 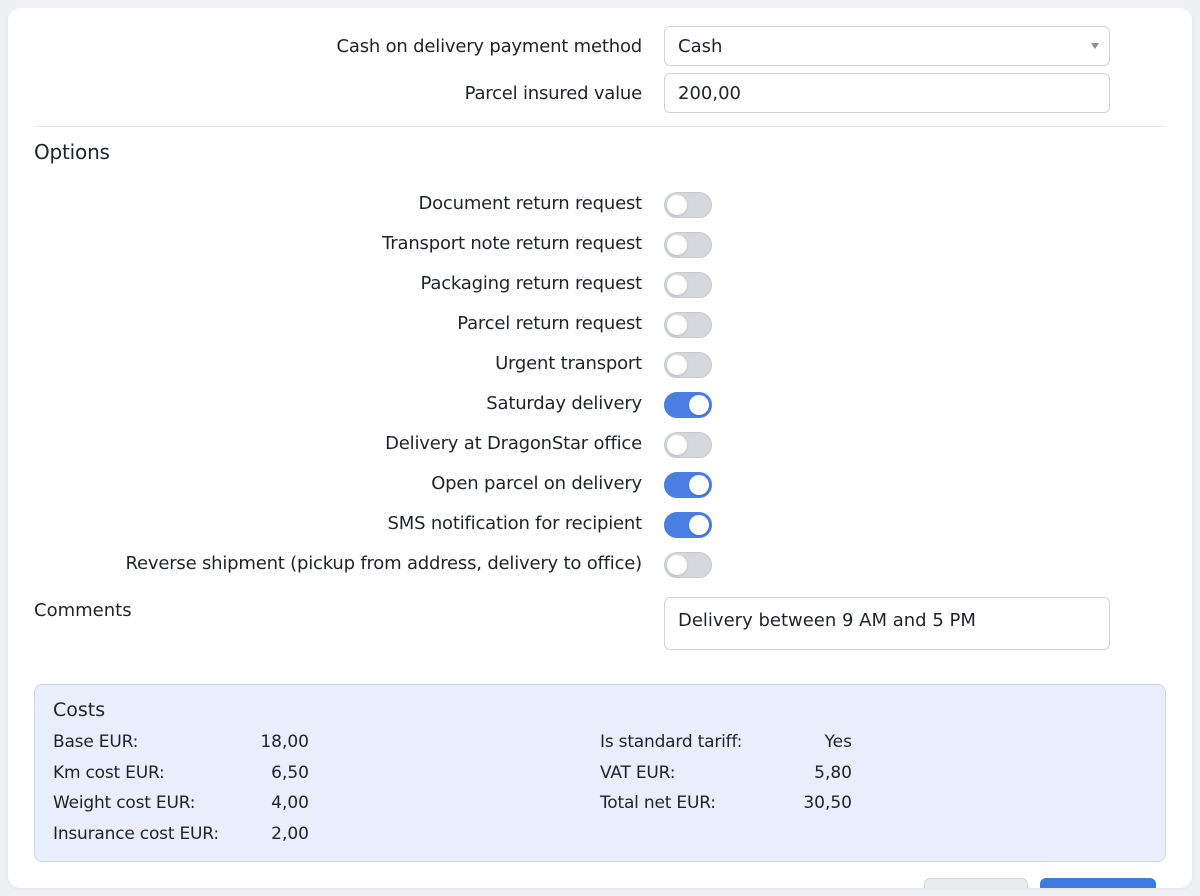 I want to click on cost-value-weight: 4,00, so click(x=290, y=803).